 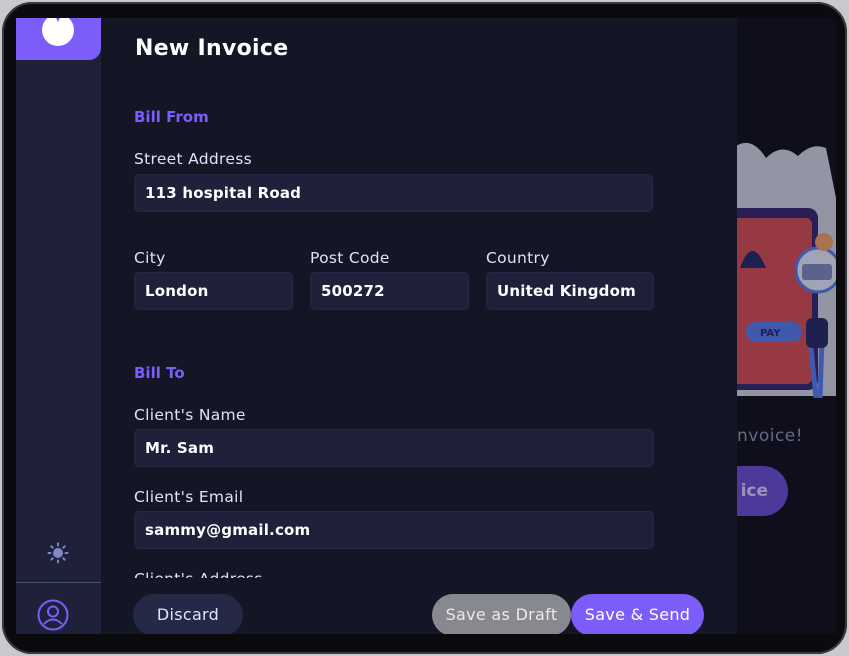 What do you see at coordinates (518, 258) in the screenshot?
I see `country-label: Country` at bounding box center [518, 258].